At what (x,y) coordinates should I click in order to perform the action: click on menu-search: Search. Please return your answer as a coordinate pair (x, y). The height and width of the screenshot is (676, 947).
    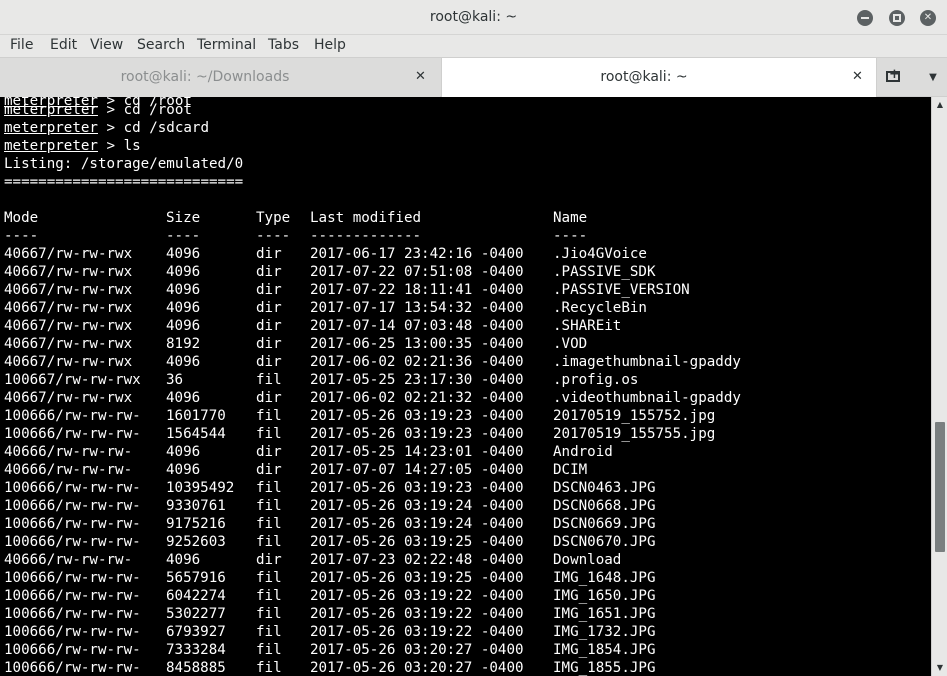
    Looking at the image, I should click on (161, 45).